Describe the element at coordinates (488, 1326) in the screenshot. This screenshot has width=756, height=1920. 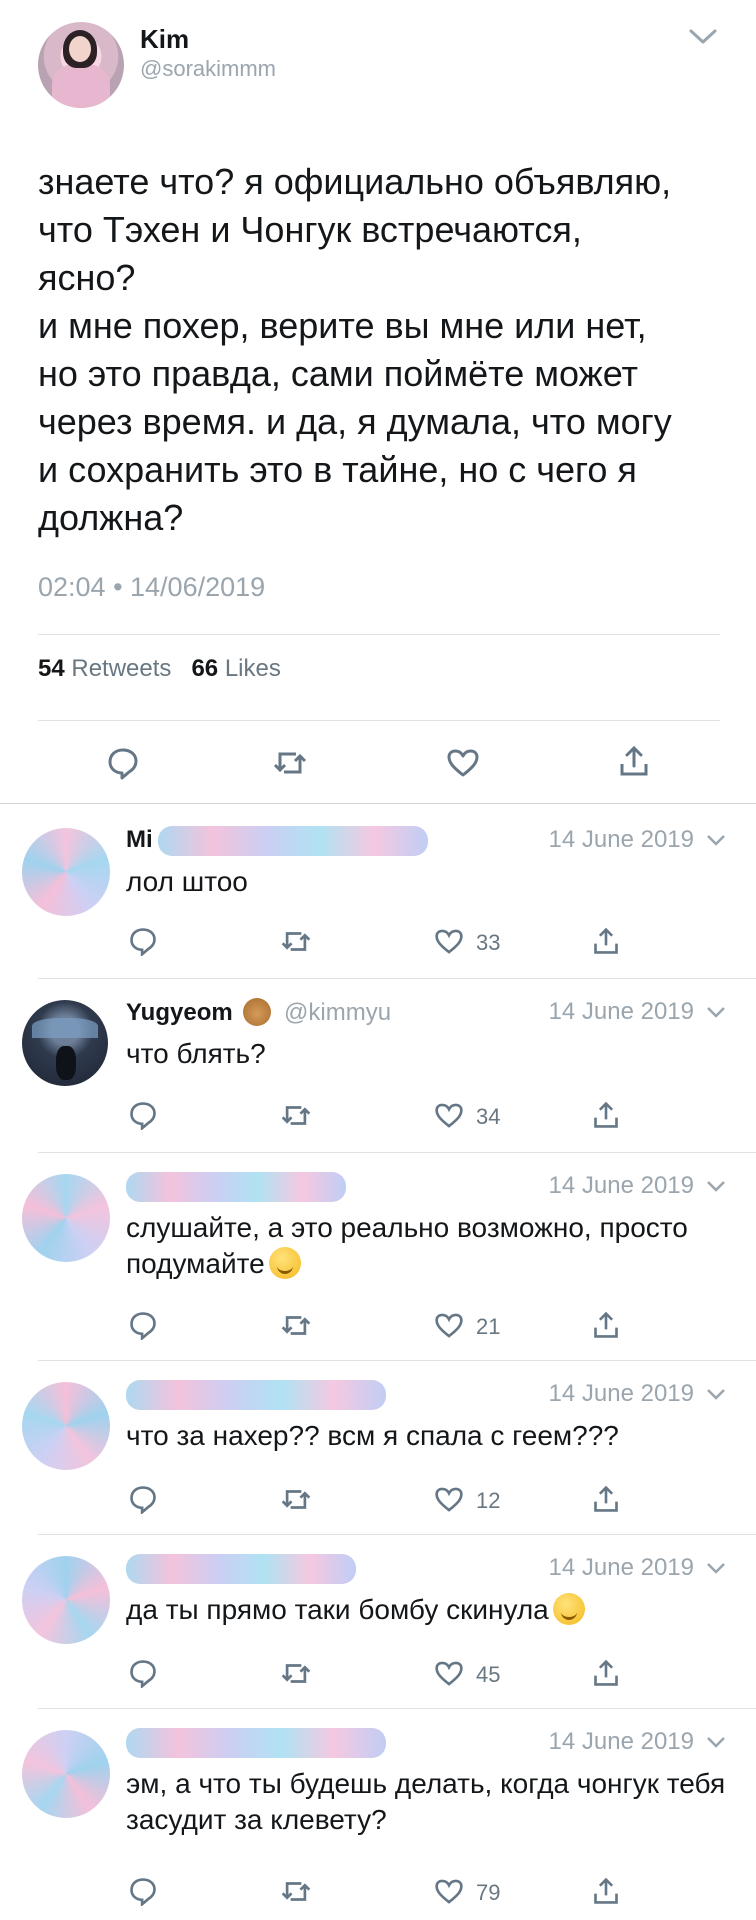
I see `like-count: 21` at that location.